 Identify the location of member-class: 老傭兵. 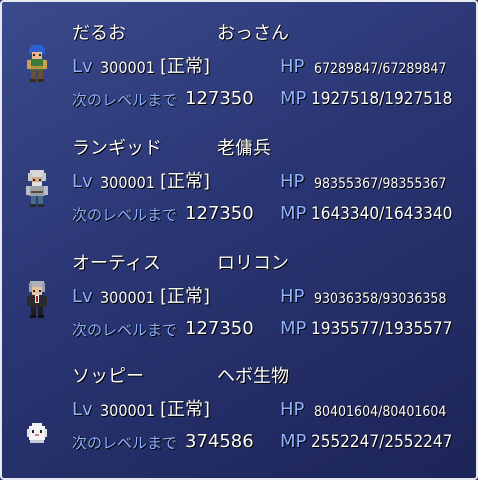
(244, 148).